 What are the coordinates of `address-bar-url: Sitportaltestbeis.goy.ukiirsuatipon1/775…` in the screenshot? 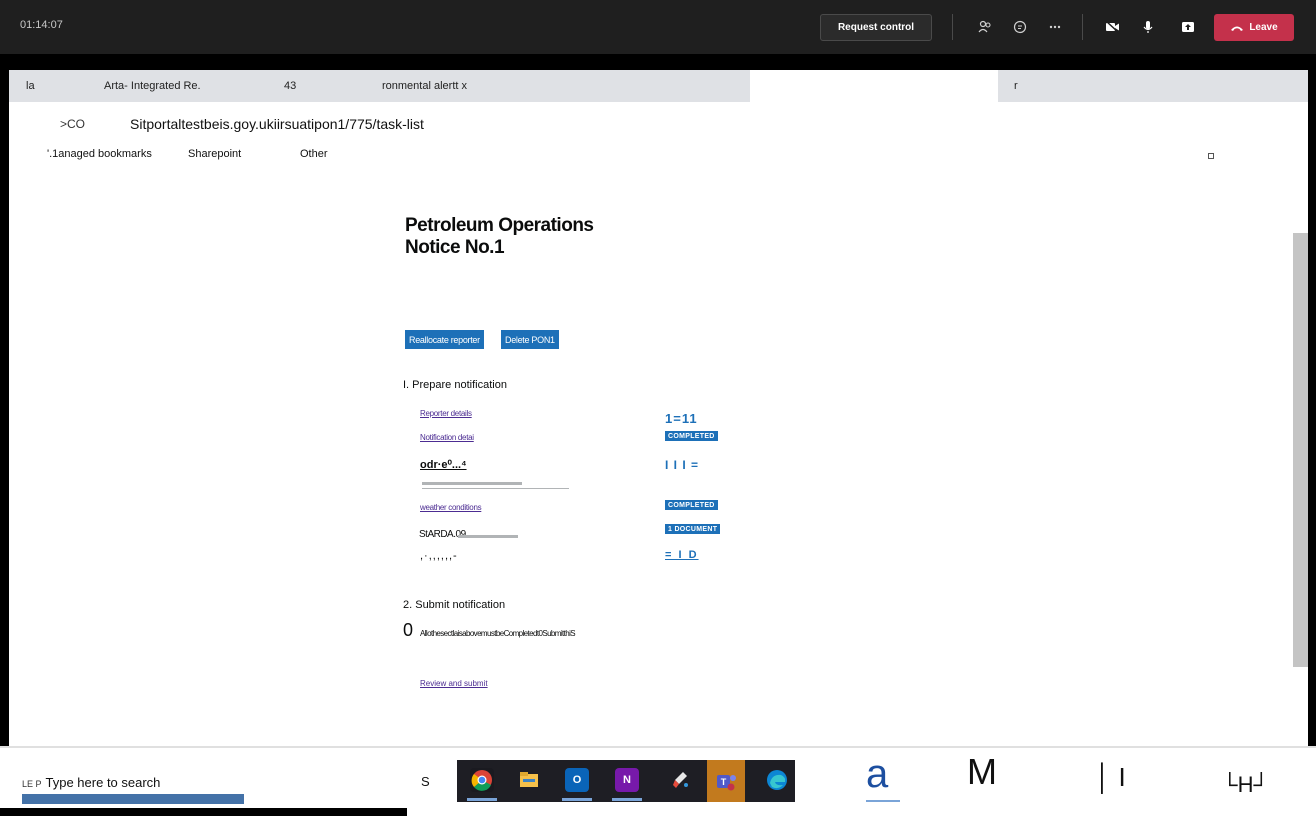 It's located at (277, 124).